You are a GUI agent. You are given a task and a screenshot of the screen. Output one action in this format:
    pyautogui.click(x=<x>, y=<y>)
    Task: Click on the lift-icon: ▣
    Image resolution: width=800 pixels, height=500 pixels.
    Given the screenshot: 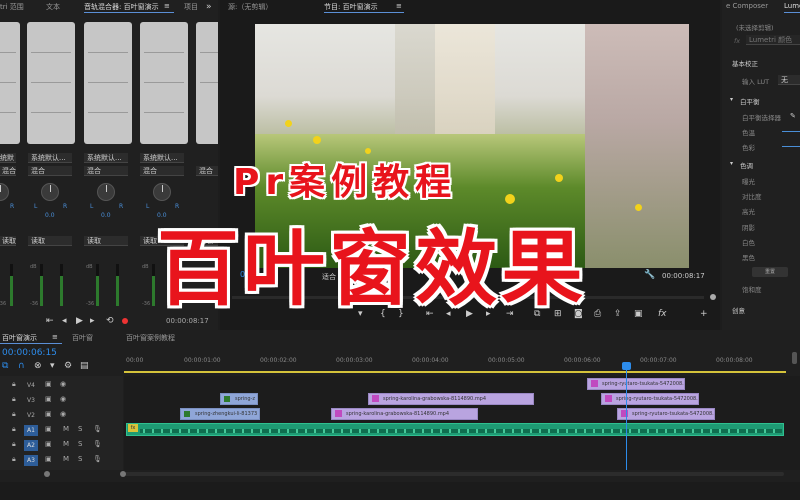 What is the action you would take?
    pyautogui.click(x=638, y=314)
    